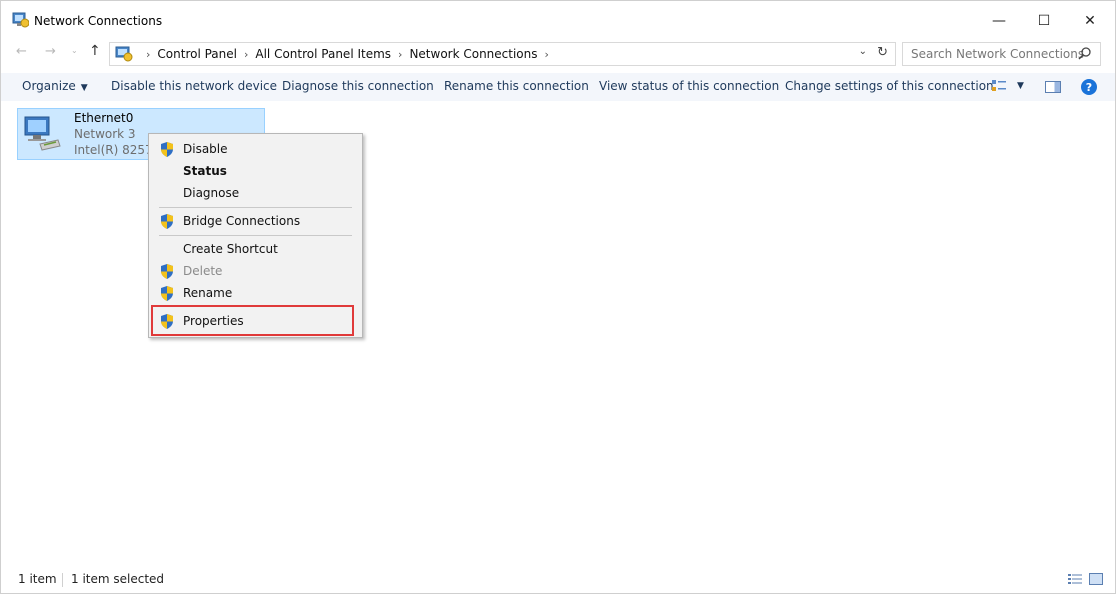 The image size is (1116, 594). Describe the element at coordinates (558, 580) in the screenshot. I see `status-bar: 1 item 1 item selected` at that location.